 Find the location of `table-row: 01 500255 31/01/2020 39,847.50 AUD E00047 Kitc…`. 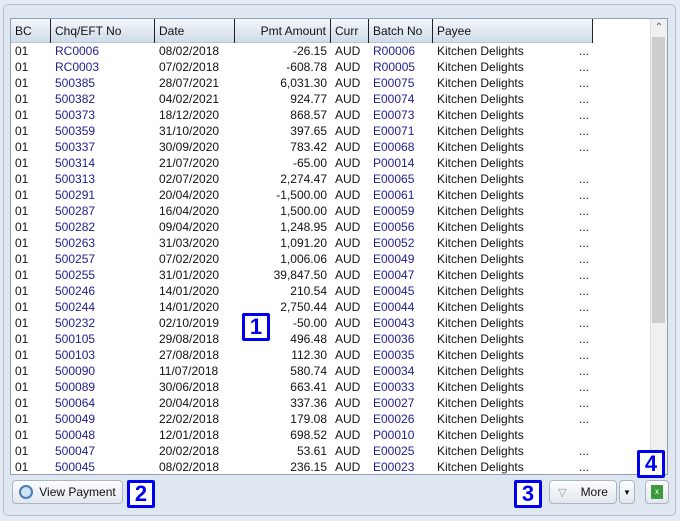

table-row: 01 500255 31/01/2020 39,847.50 AUD E00047 Kitc… is located at coordinates (302, 275).